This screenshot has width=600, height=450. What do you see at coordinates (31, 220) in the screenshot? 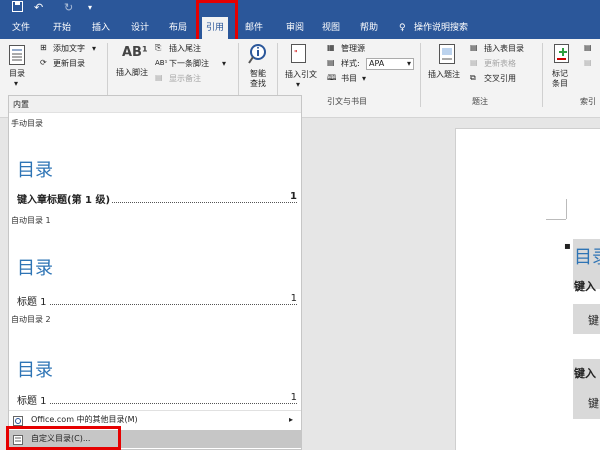
I see `gallery-section-title: 自动目录 1` at bounding box center [31, 220].